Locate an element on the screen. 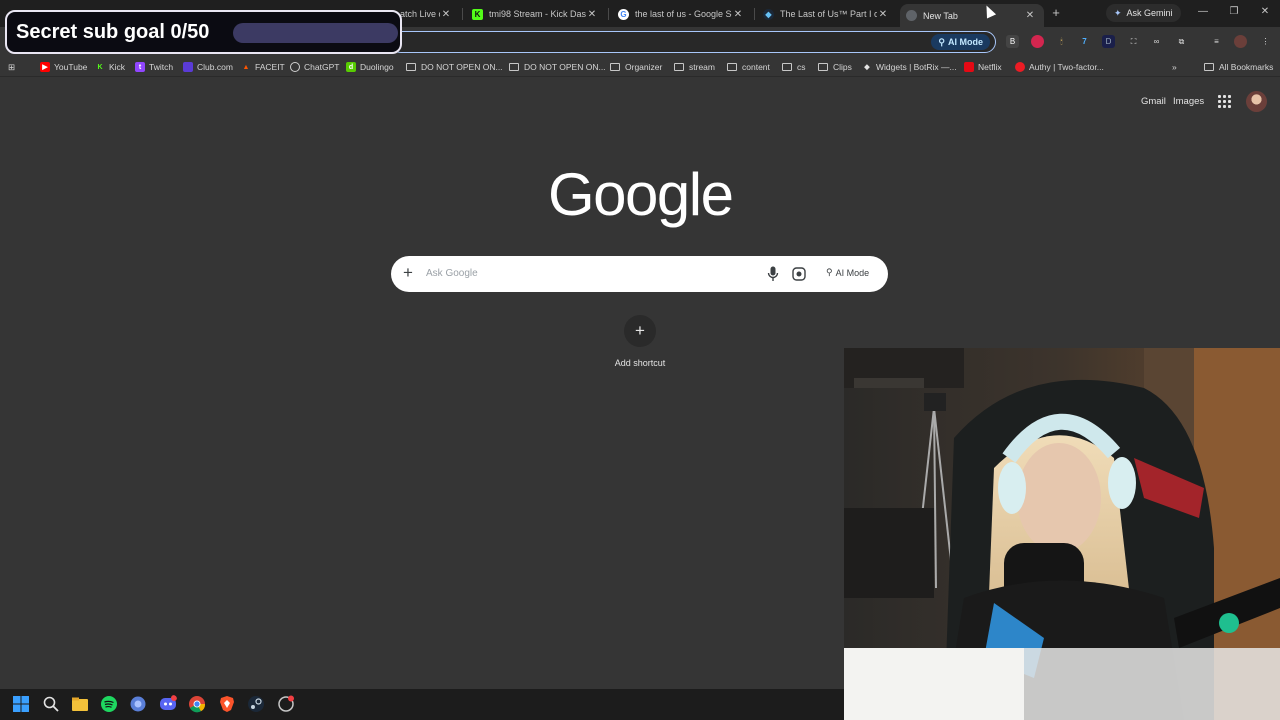 The height and width of the screenshot is (720, 1280). tab-steam: ◆ The Last of Us™ Part I on St ✕ is located at coordinates (827, 14).